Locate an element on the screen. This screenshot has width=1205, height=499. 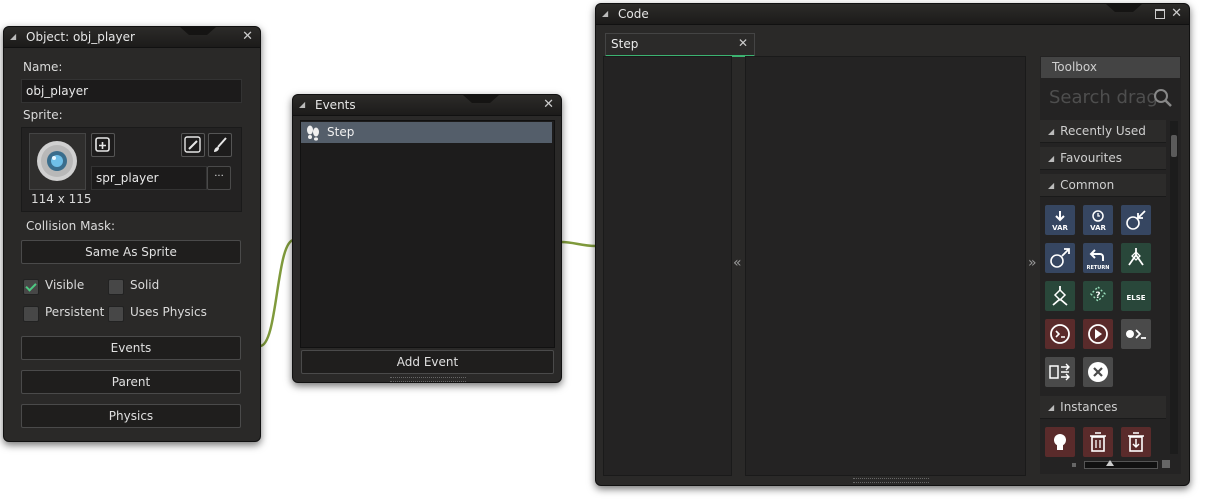
solid-checkbox is located at coordinates (116, 287).